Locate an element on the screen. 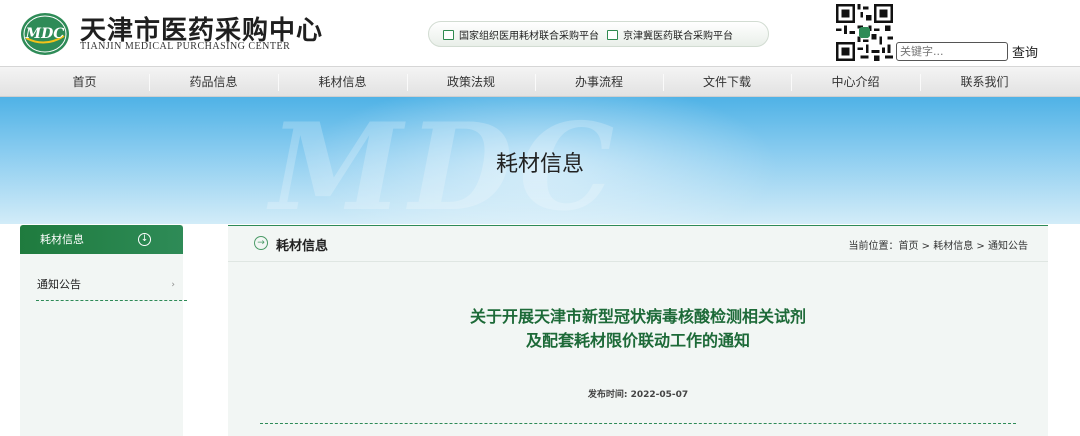 This screenshot has width=1080, height=436. article-title-line2: 及配套耗材限价联动工作的通知 is located at coordinates (637, 340).